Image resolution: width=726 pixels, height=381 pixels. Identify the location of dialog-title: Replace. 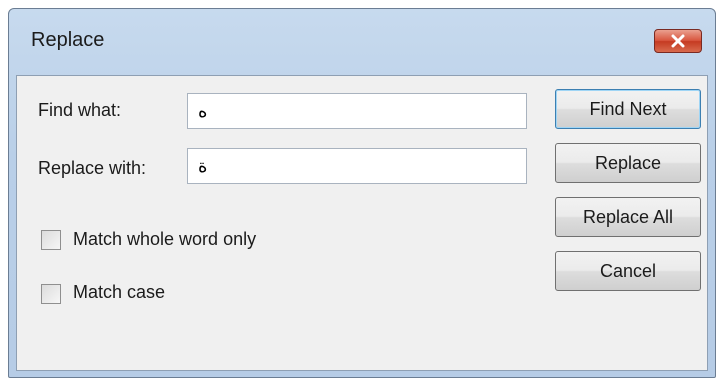
(68, 40).